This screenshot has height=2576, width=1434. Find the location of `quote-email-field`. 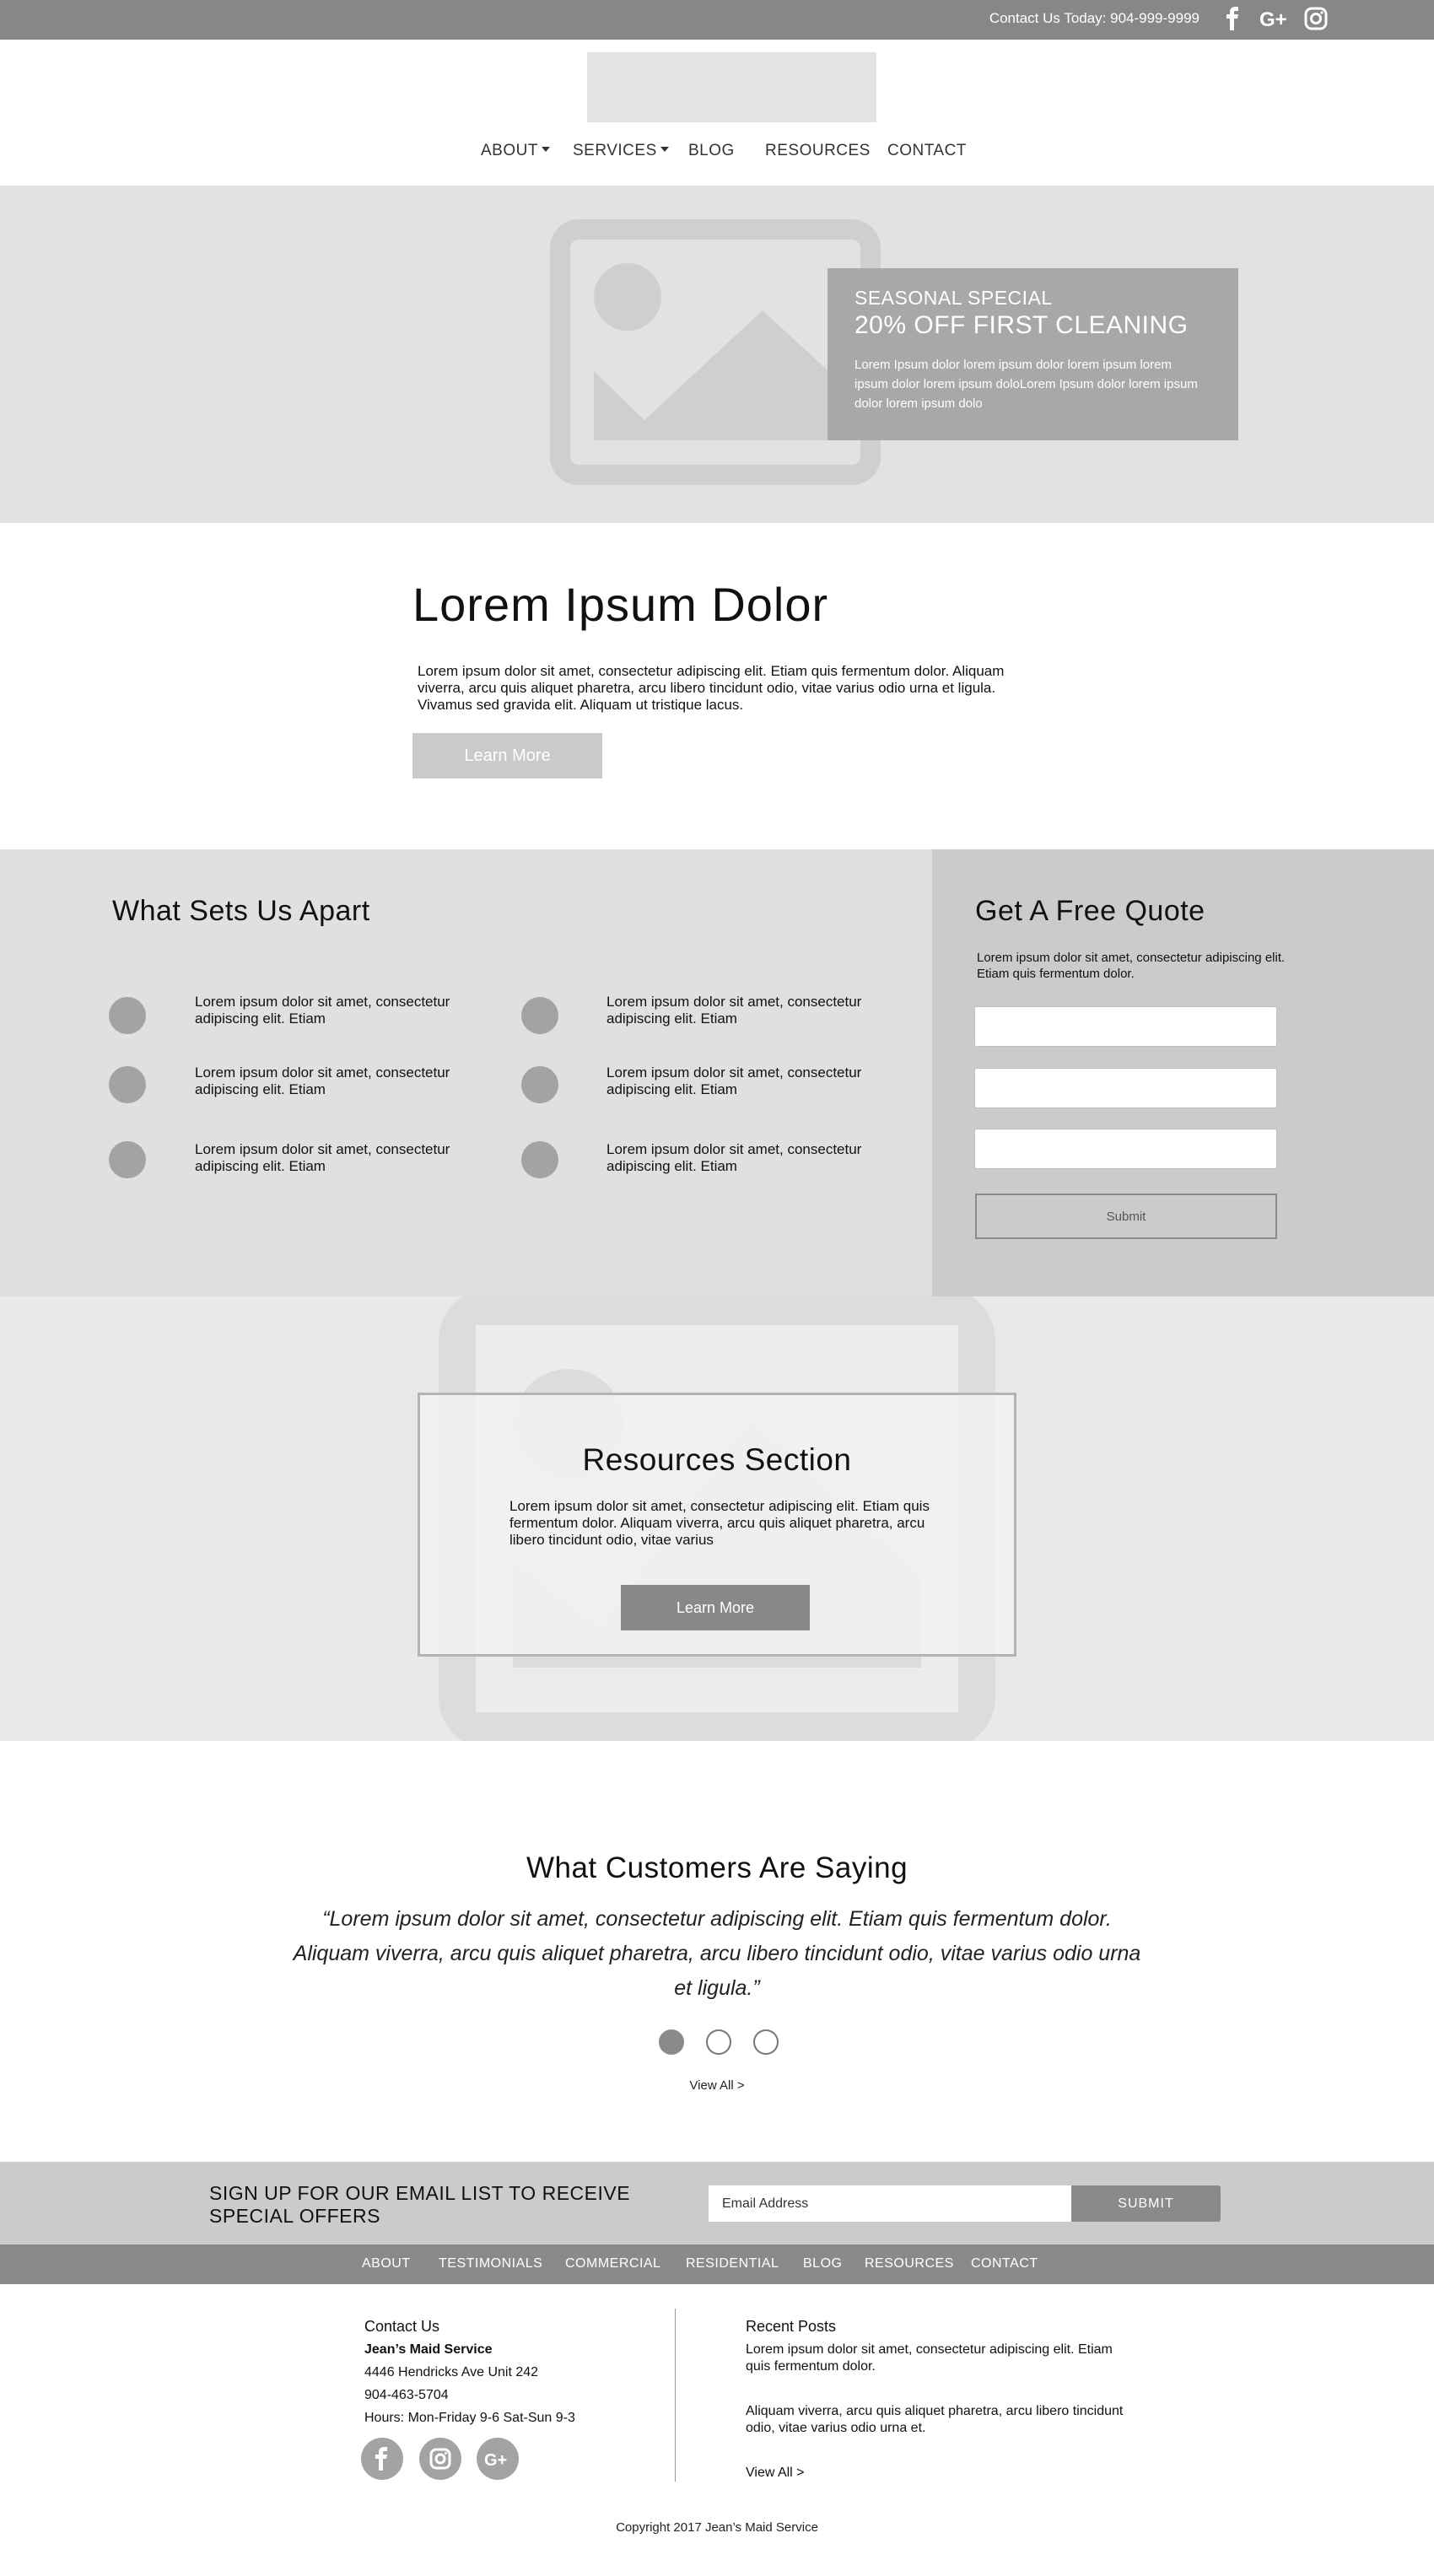

quote-email-field is located at coordinates (1126, 1088).